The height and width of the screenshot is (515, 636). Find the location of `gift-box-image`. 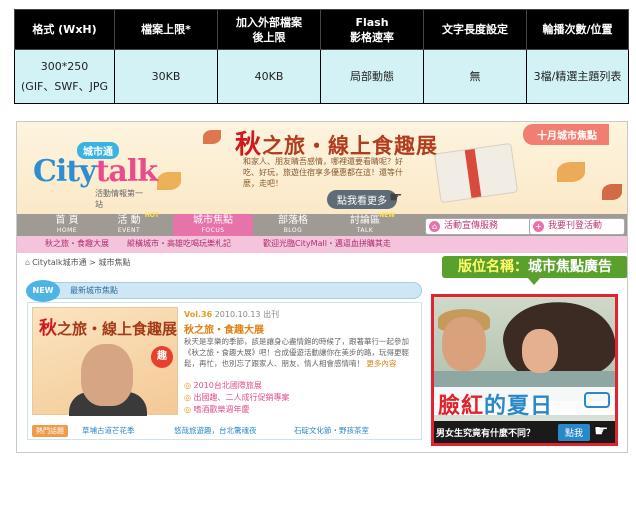

gift-box-image is located at coordinates (476, 173).